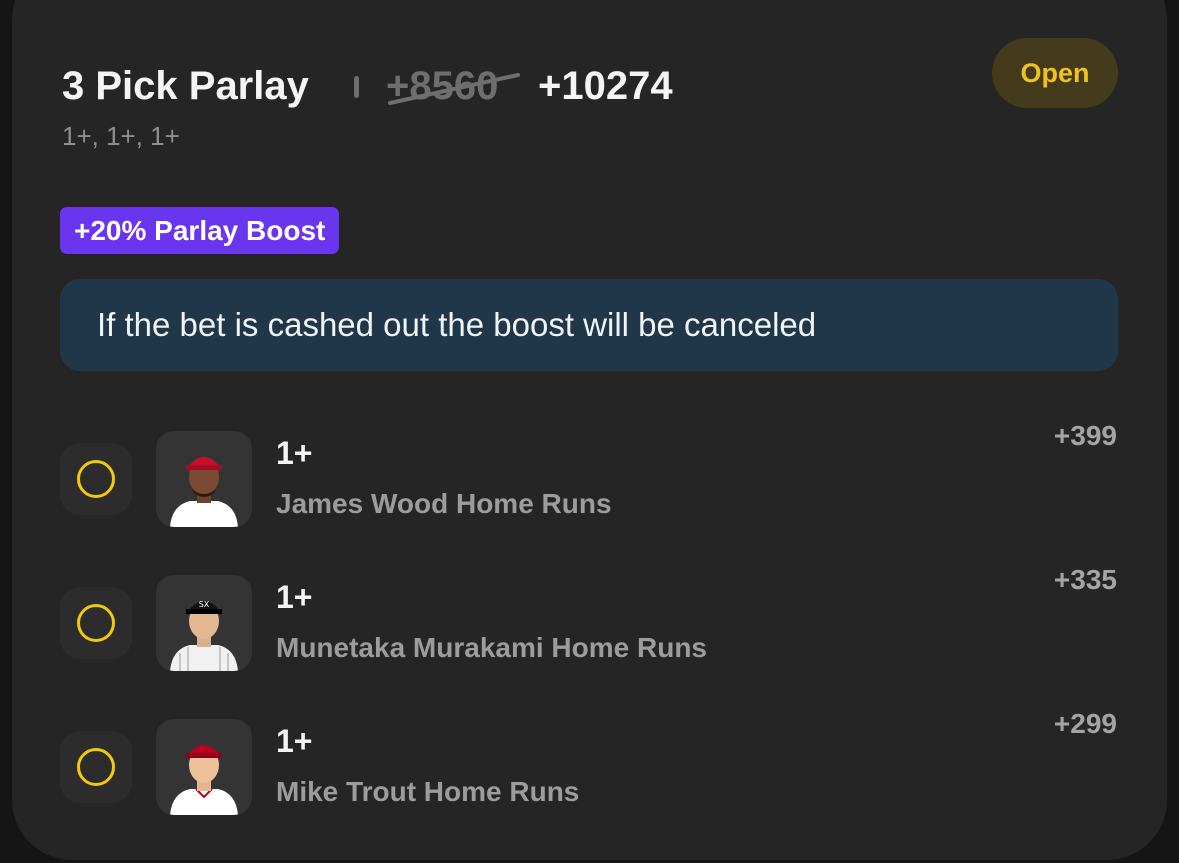 The image size is (1179, 863). I want to click on list-item: 1+ James Wood Home Runs +399, so click(589, 475).